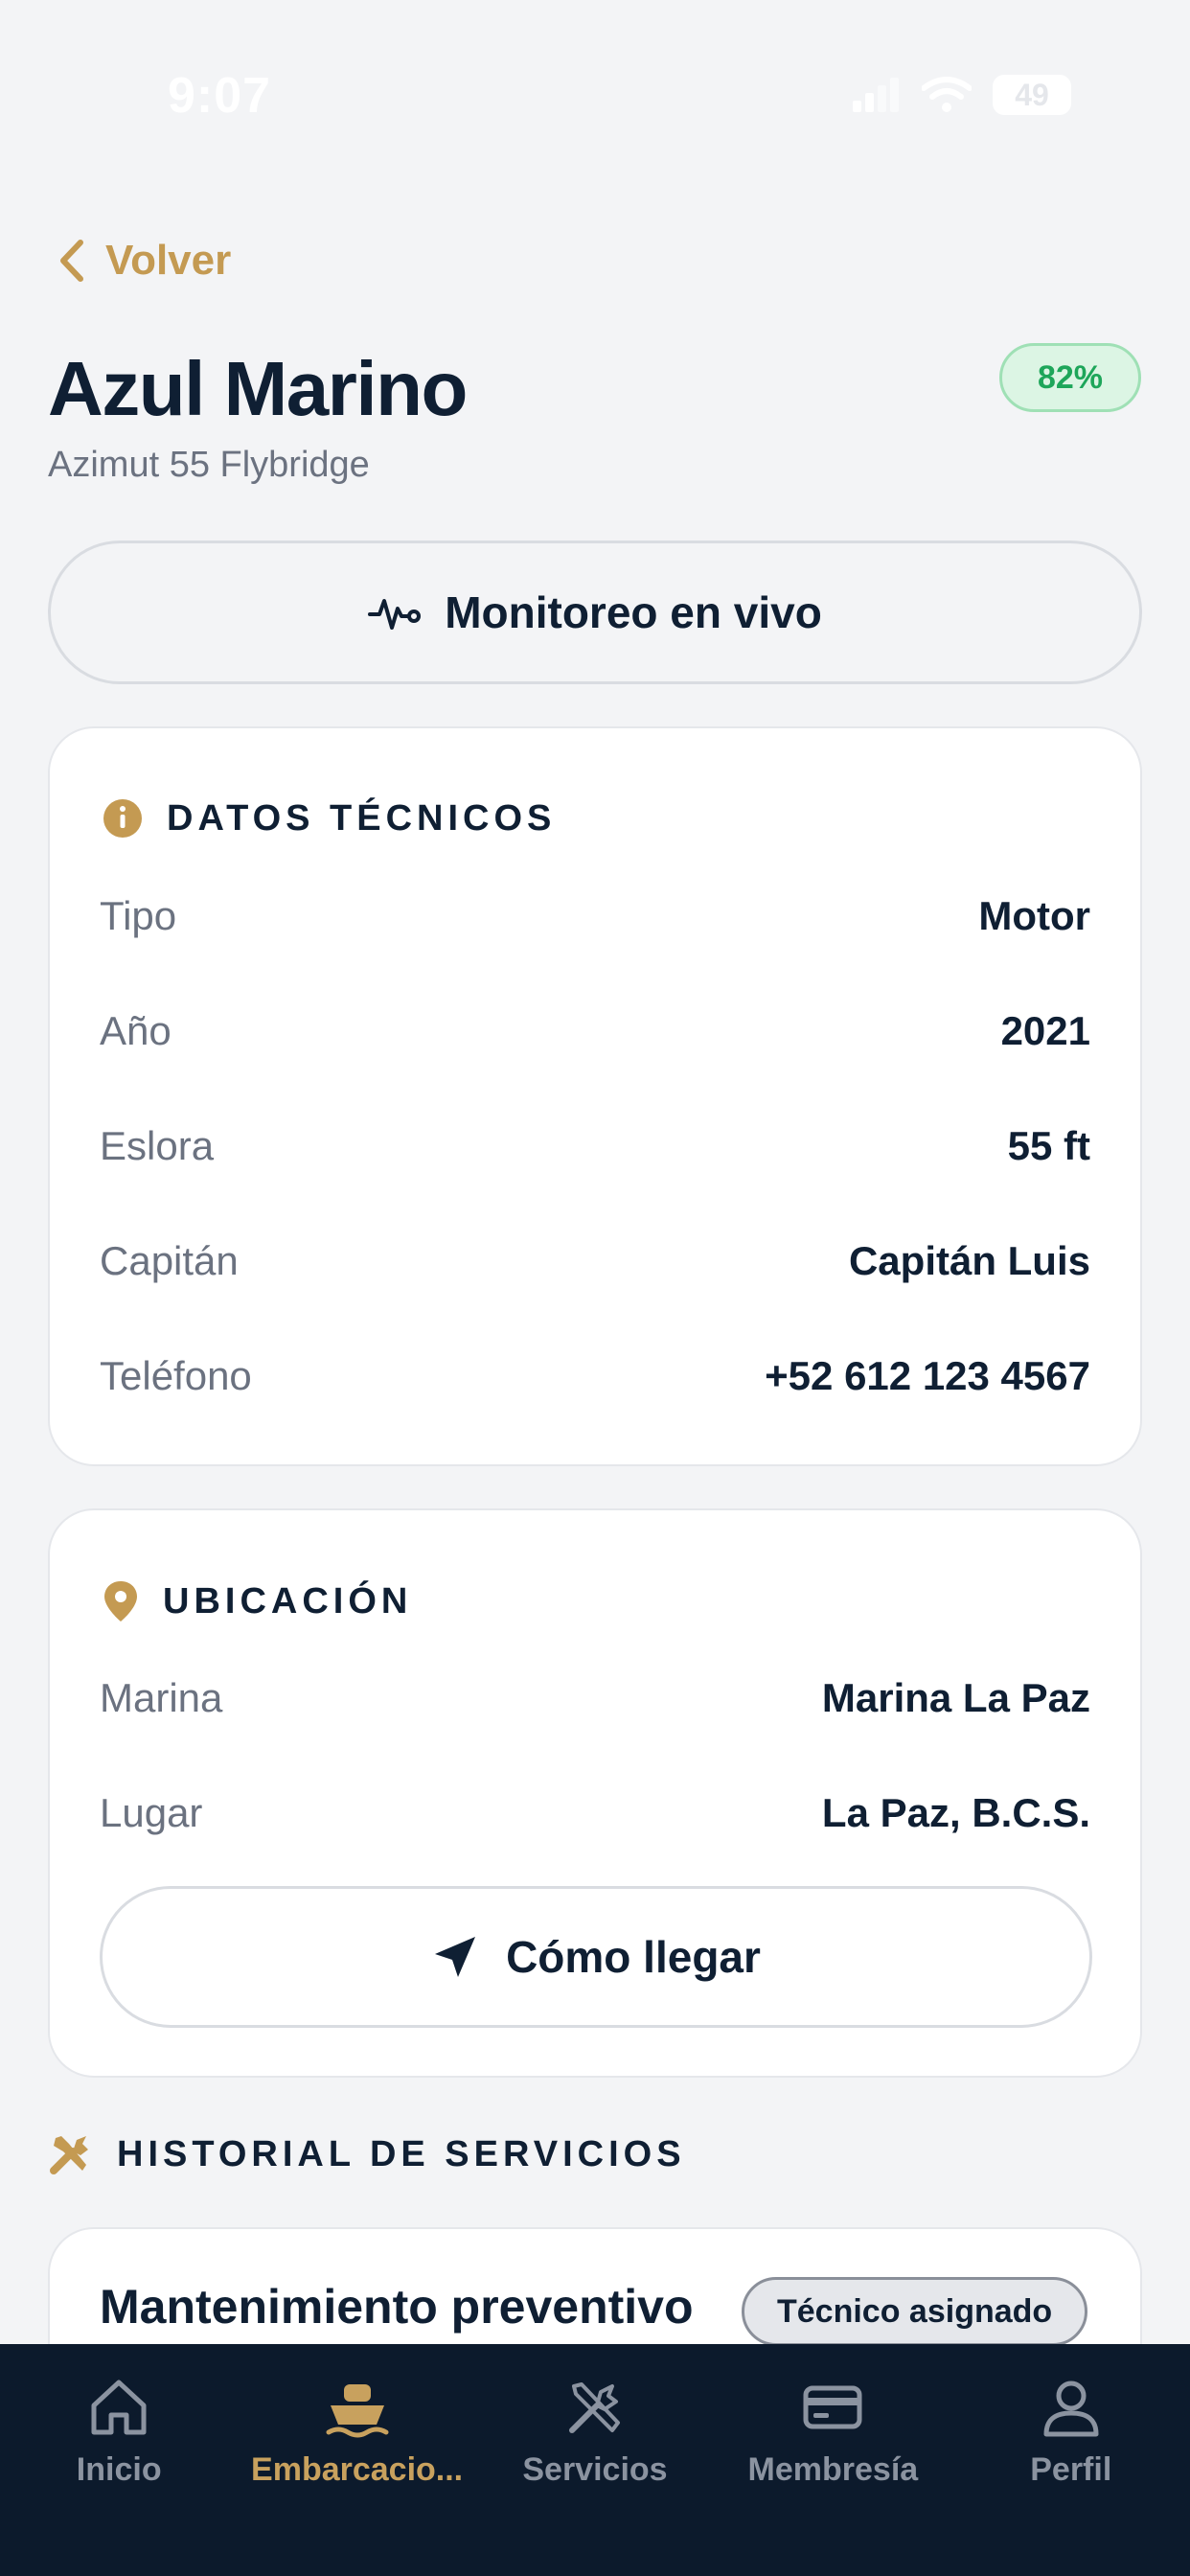 The width and height of the screenshot is (1190, 2576). Describe the element at coordinates (595, 1031) in the screenshot. I see `tech-row-ano: Año 2021` at that location.